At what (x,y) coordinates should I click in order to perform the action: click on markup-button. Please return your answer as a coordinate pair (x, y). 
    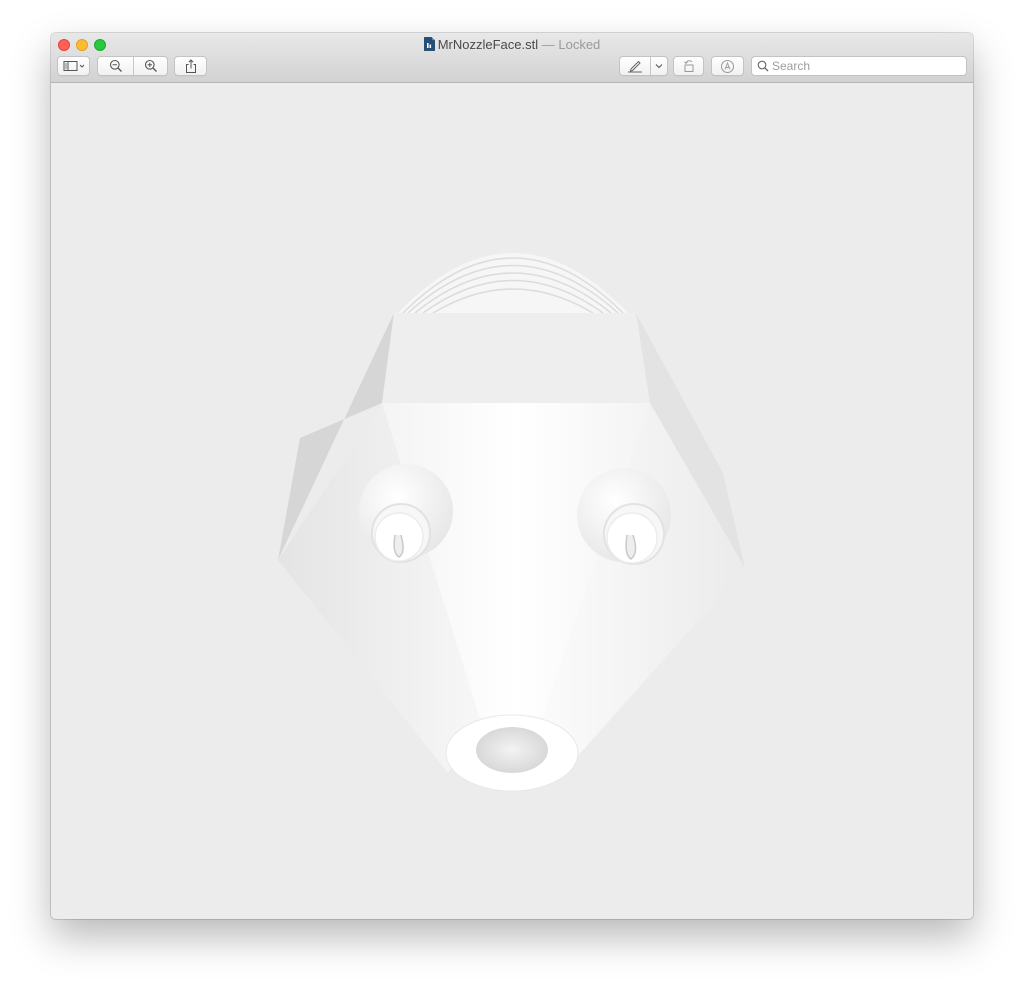
    Looking at the image, I should click on (635, 66).